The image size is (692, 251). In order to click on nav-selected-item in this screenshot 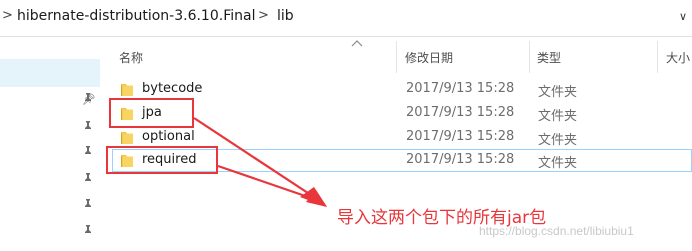, I will do `click(50, 73)`.